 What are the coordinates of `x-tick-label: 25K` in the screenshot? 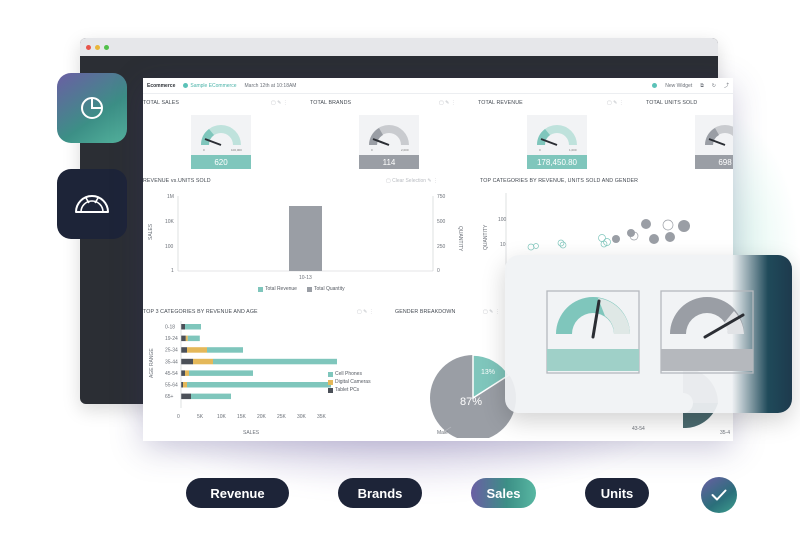 It's located at (282, 417).